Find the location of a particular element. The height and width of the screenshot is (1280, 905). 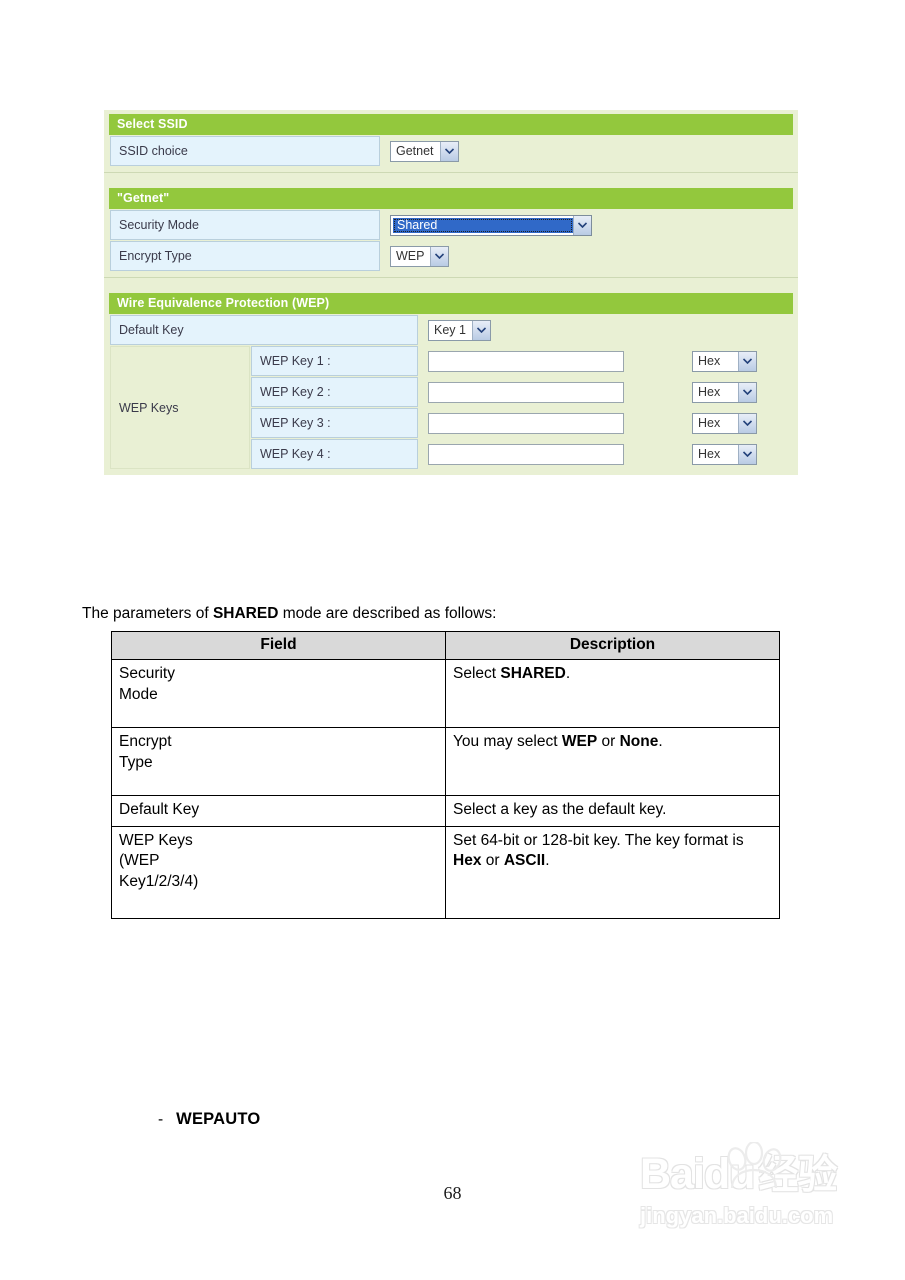

cell-default-key-control: Key 1 is located at coordinates (605, 330).